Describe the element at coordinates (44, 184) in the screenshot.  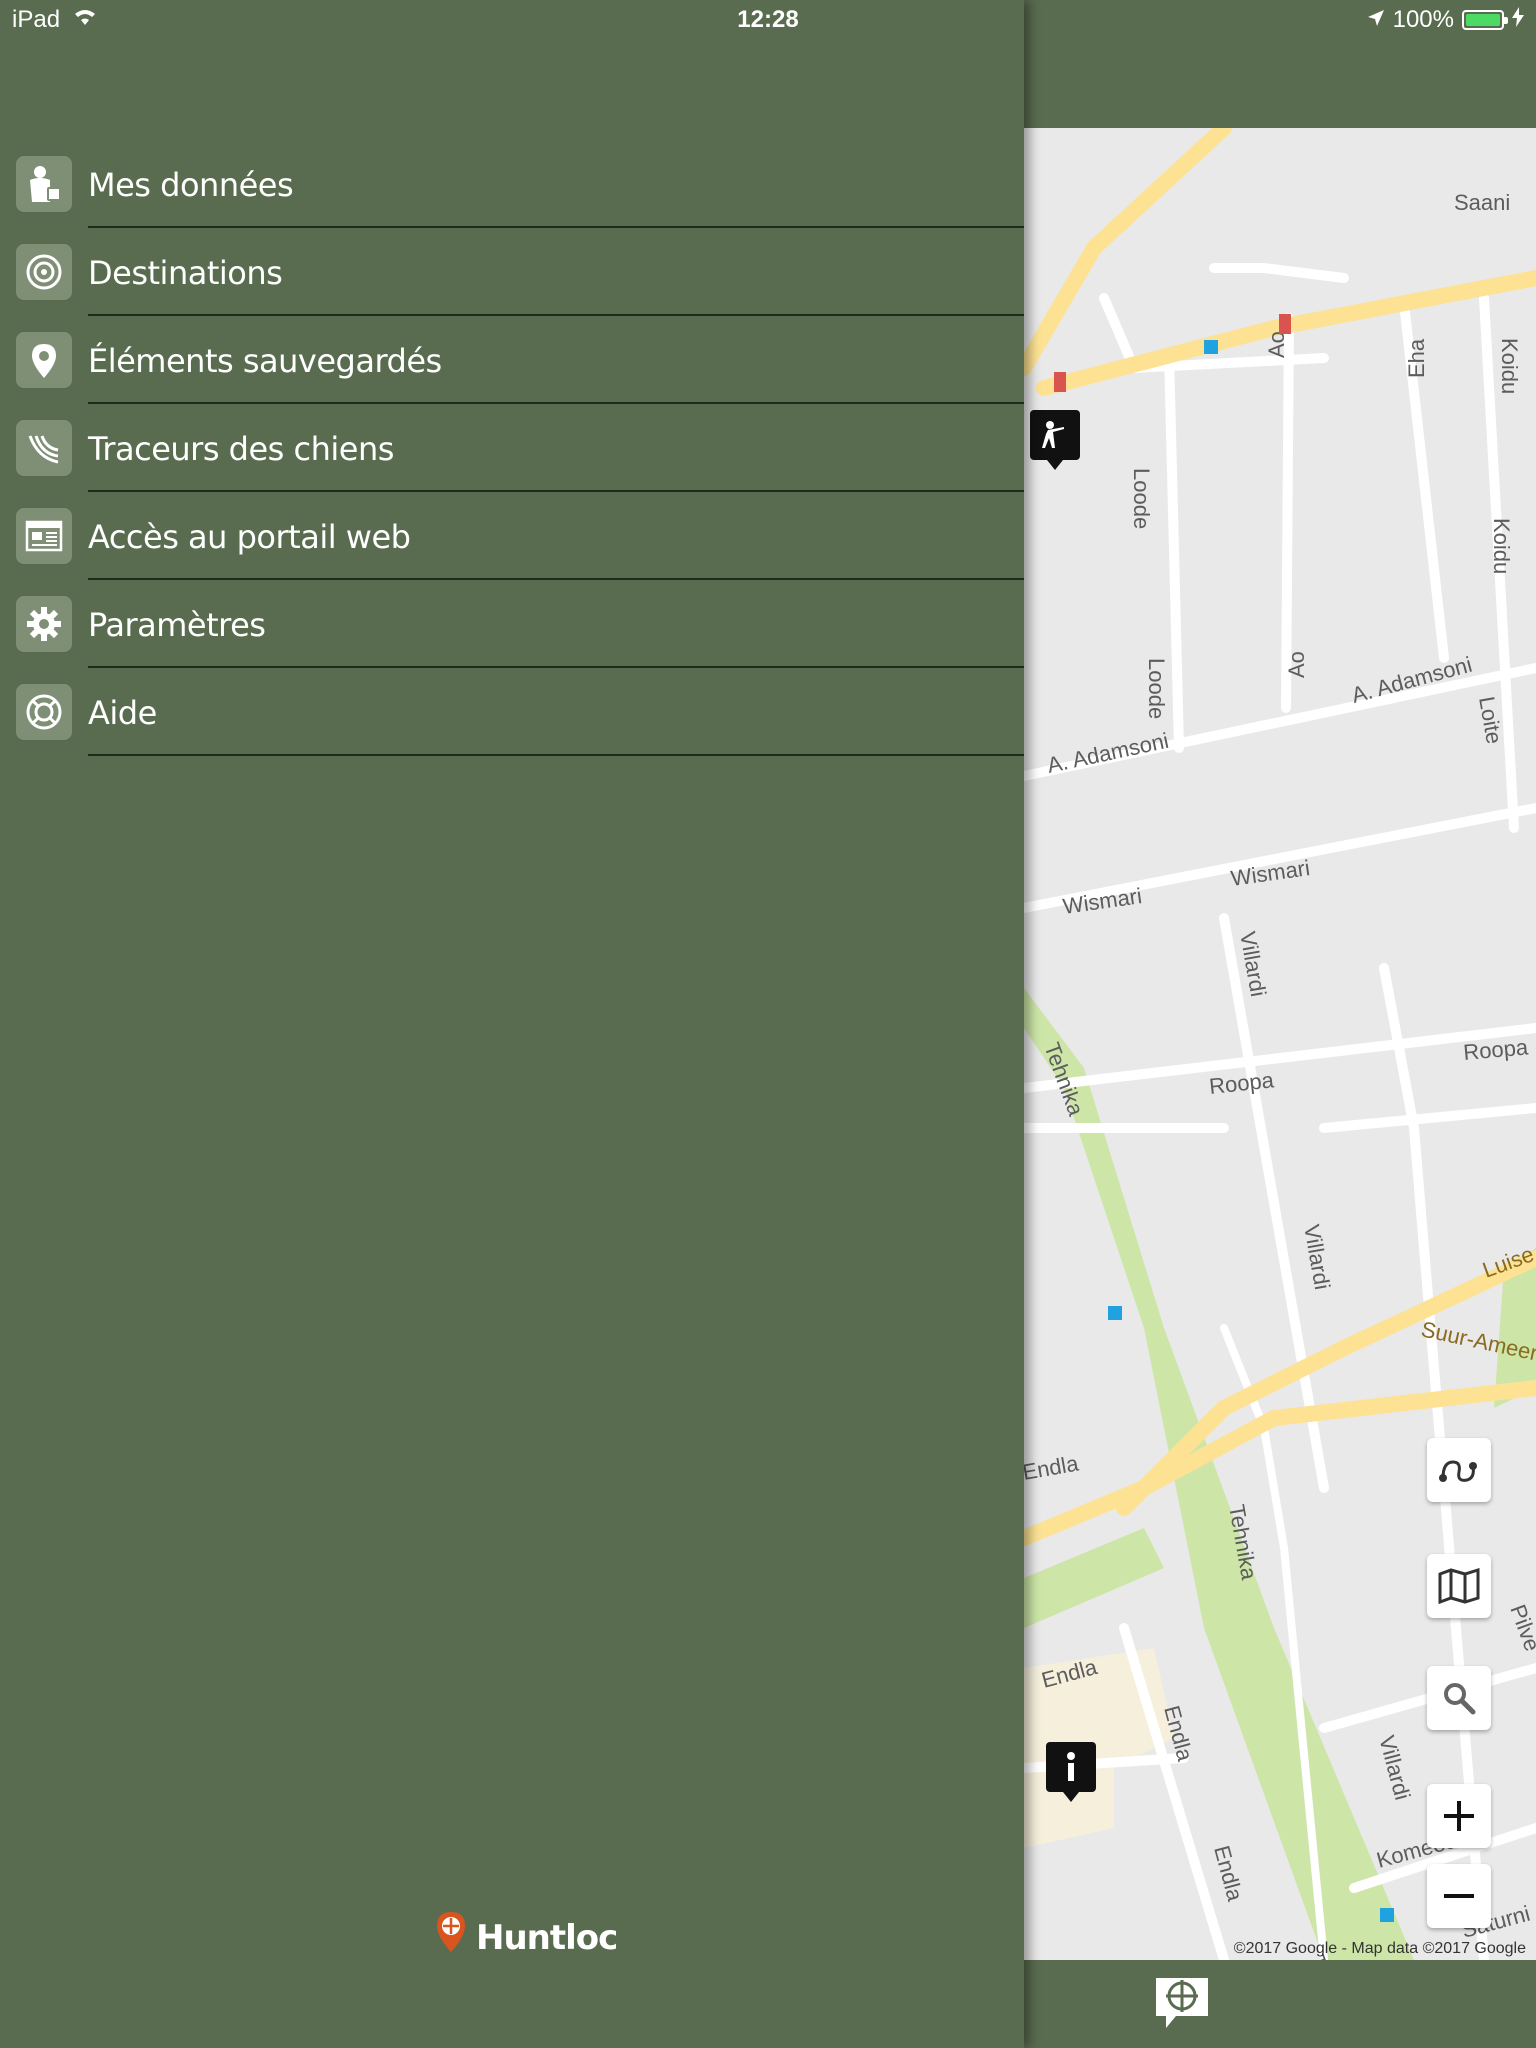
I see `user-data-icon` at that location.